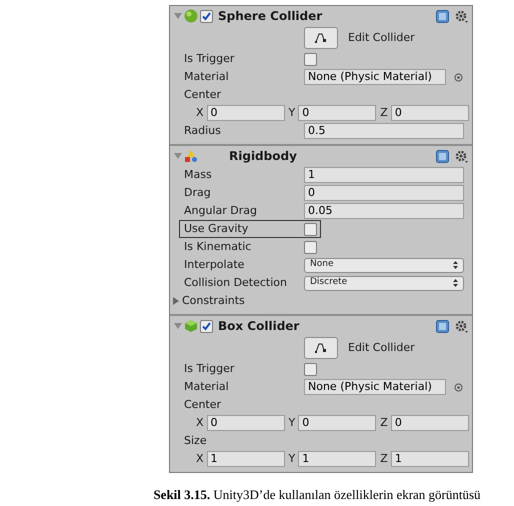 Image resolution: width=514 pixels, height=506 pixels. Describe the element at coordinates (236, 282) in the screenshot. I see `property-label: Collision Detection` at that location.